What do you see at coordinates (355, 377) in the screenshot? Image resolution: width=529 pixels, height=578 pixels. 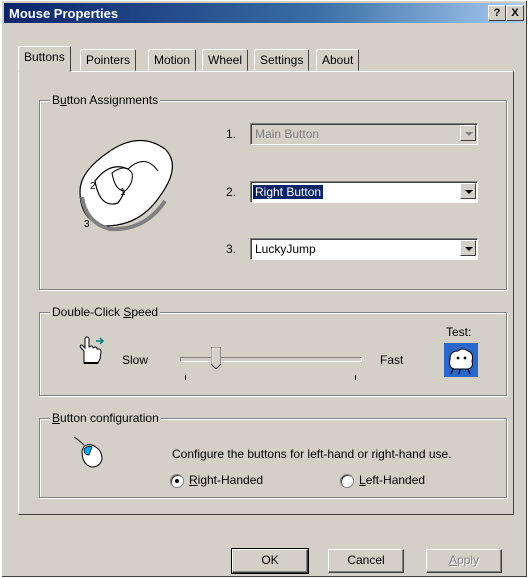 I see `slider-tick-max` at bounding box center [355, 377].